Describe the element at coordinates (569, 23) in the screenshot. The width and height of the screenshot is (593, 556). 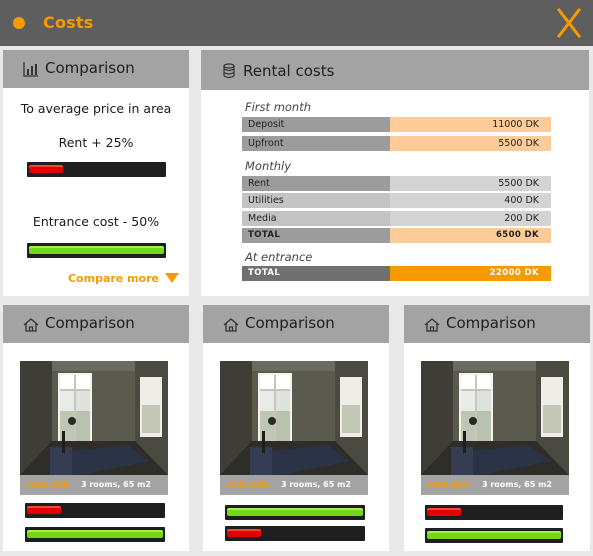
I see `close-x-icon` at that location.